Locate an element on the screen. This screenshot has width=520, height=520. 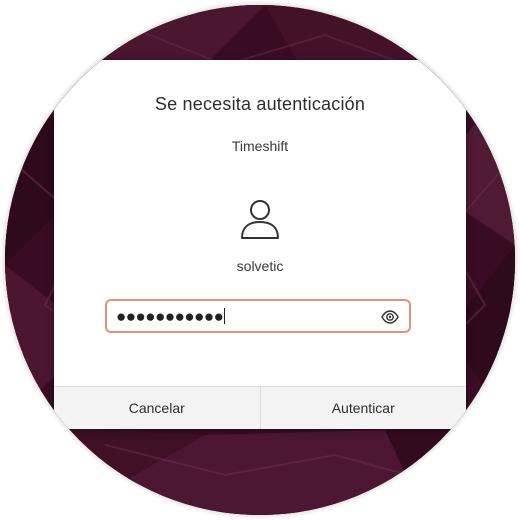
password-input: ●●●●●●●●●●● is located at coordinates (258, 316).